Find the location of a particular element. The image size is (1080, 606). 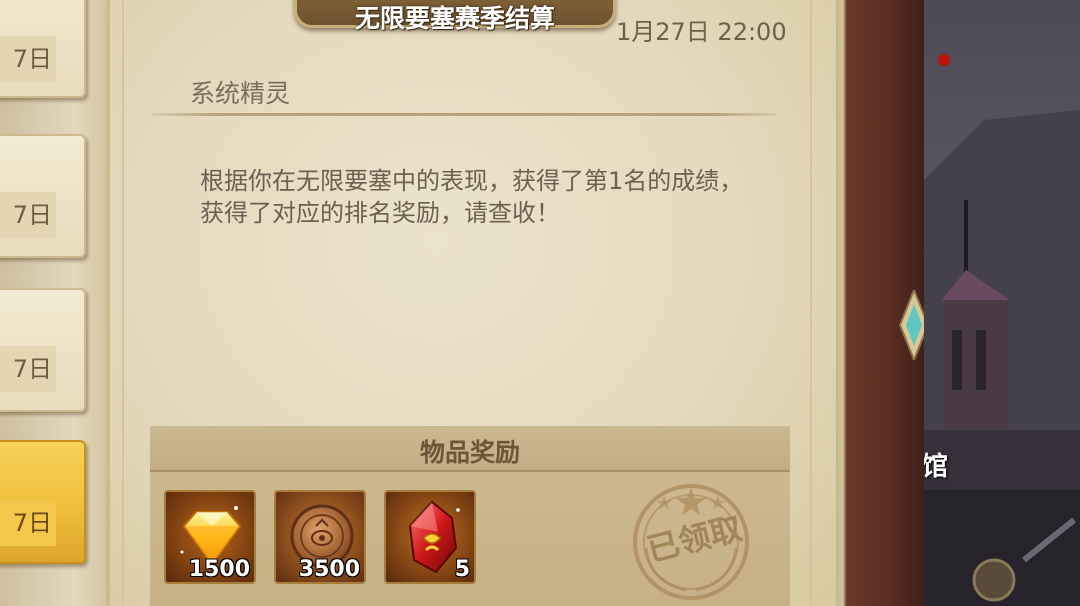

mail-list: 7日 7日 7日 7日 is located at coordinates (53, 303).